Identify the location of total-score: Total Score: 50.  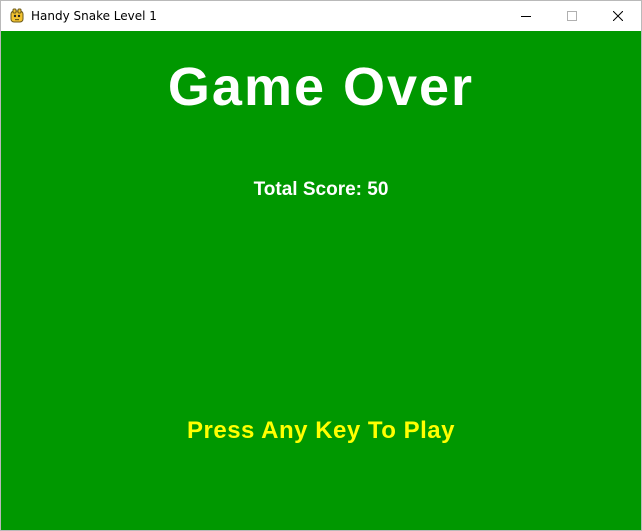
(321, 190).